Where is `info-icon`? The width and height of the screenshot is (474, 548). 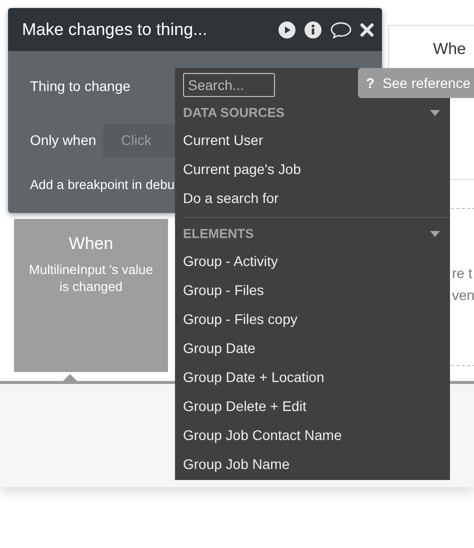
info-icon is located at coordinates (313, 29).